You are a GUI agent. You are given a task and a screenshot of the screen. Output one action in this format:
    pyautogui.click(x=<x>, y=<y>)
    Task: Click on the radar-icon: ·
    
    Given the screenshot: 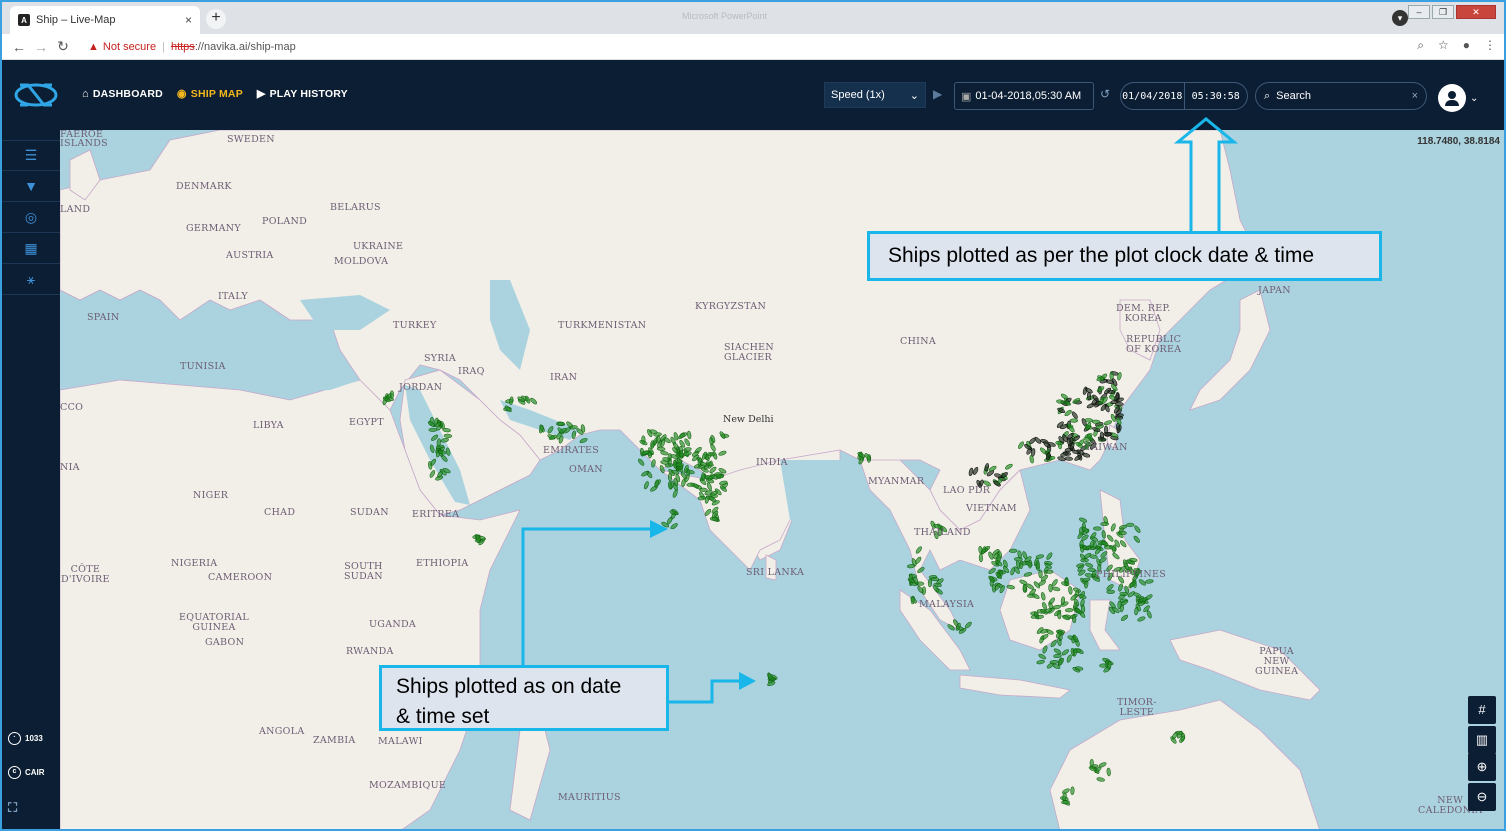 What is the action you would take?
    pyautogui.click(x=14, y=738)
    